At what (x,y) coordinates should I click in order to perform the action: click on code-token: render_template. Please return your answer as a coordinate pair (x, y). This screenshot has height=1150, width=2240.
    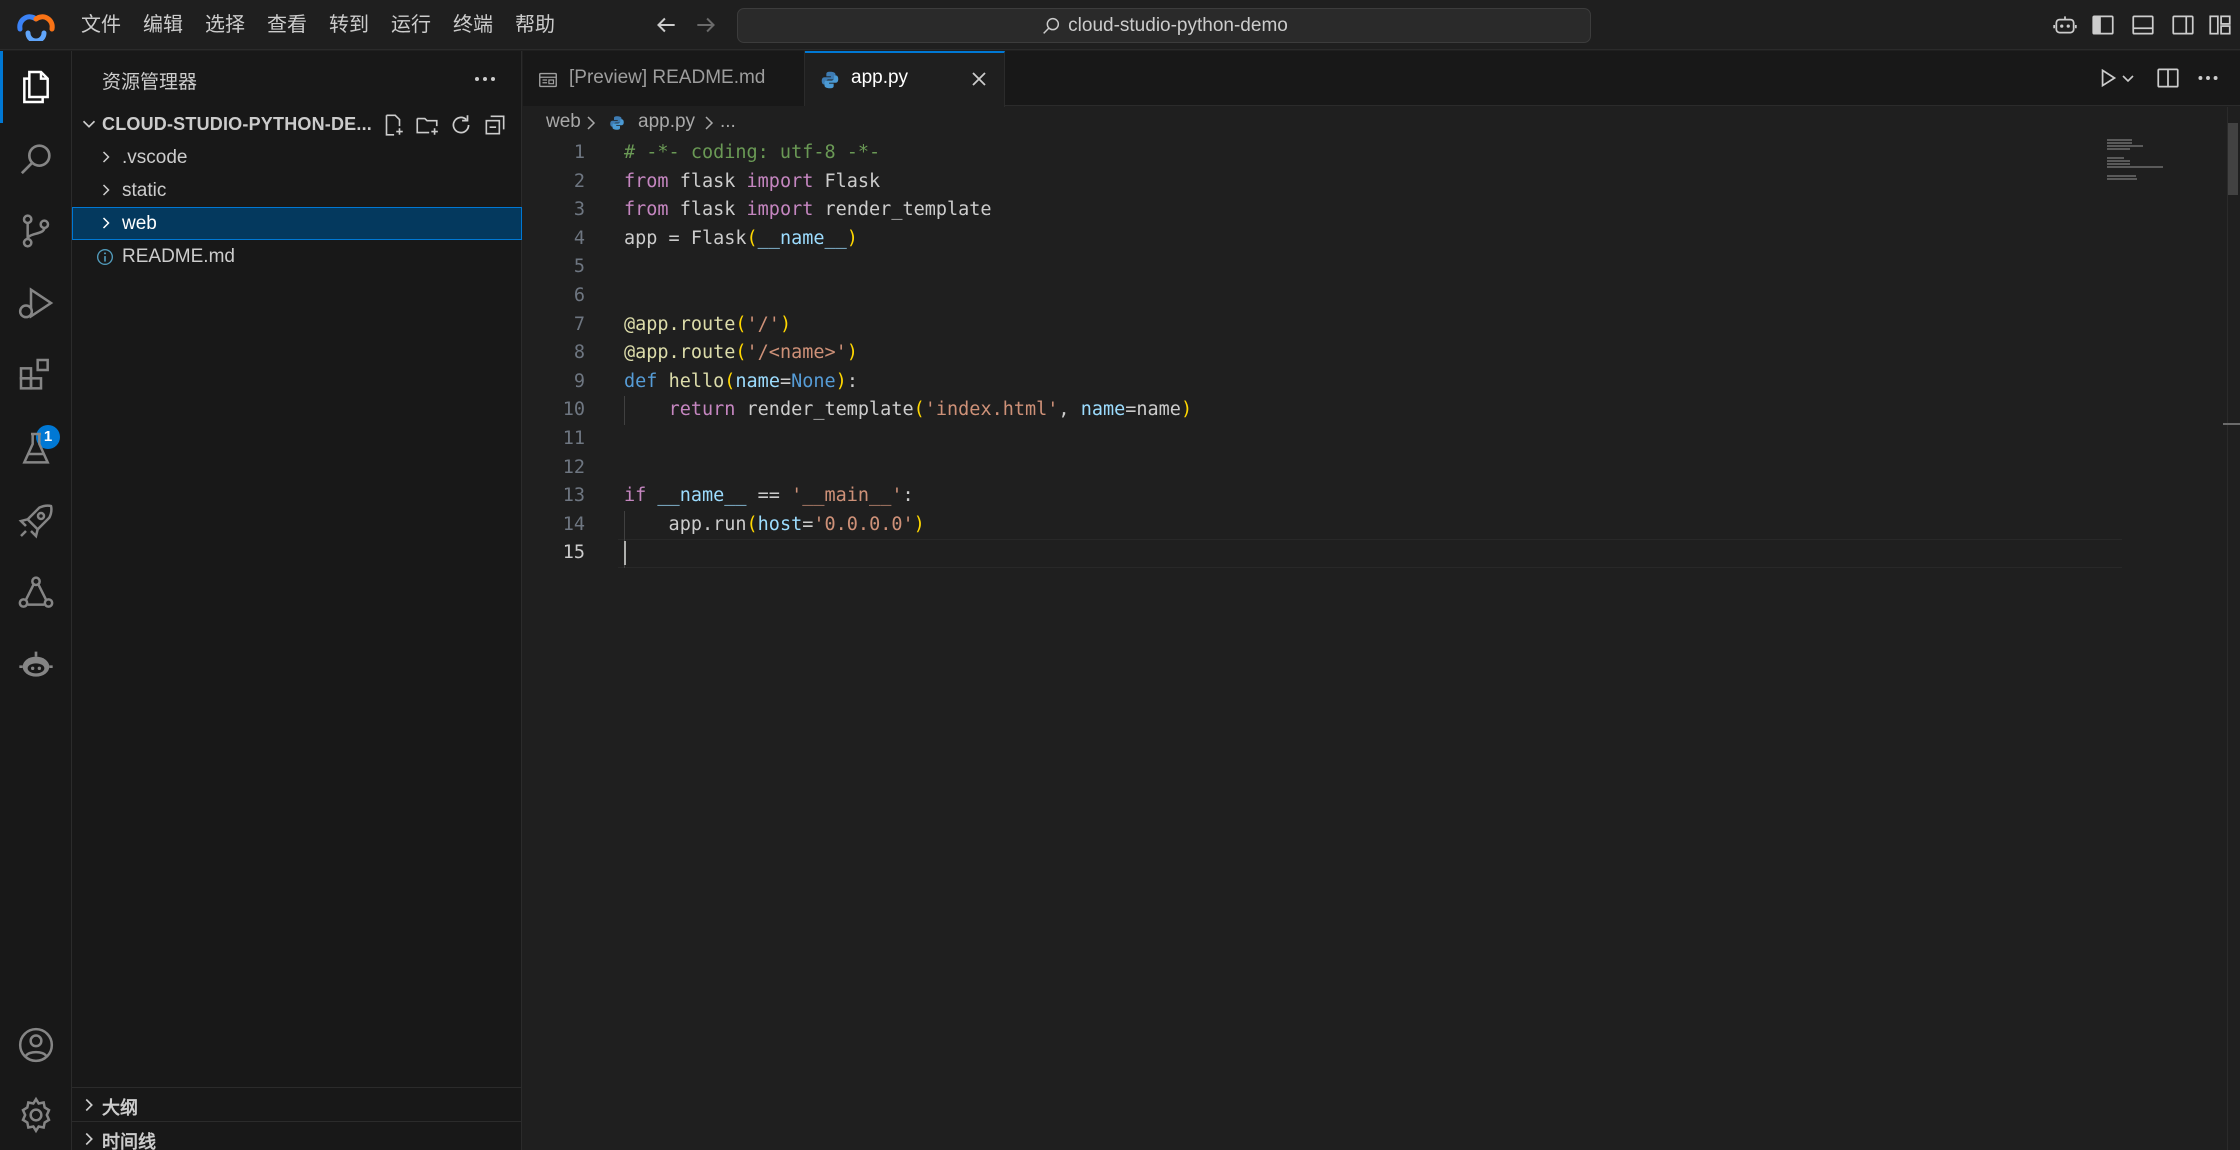
    Looking at the image, I should click on (902, 210).